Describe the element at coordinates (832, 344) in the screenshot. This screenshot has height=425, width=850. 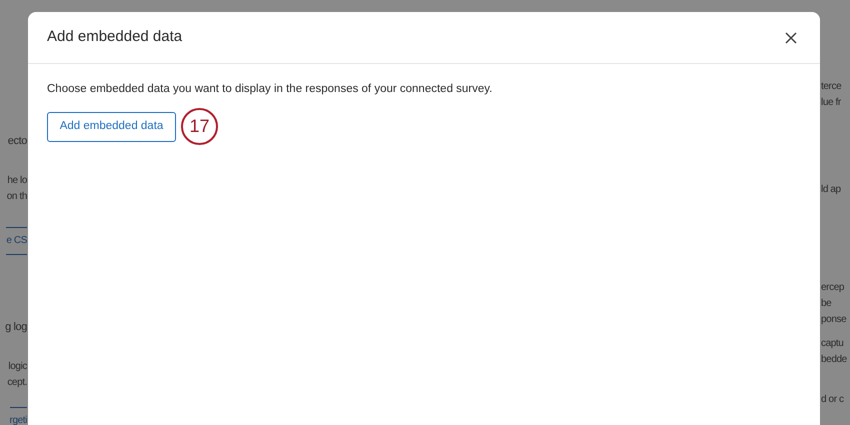
I see `body-text: captu` at that location.